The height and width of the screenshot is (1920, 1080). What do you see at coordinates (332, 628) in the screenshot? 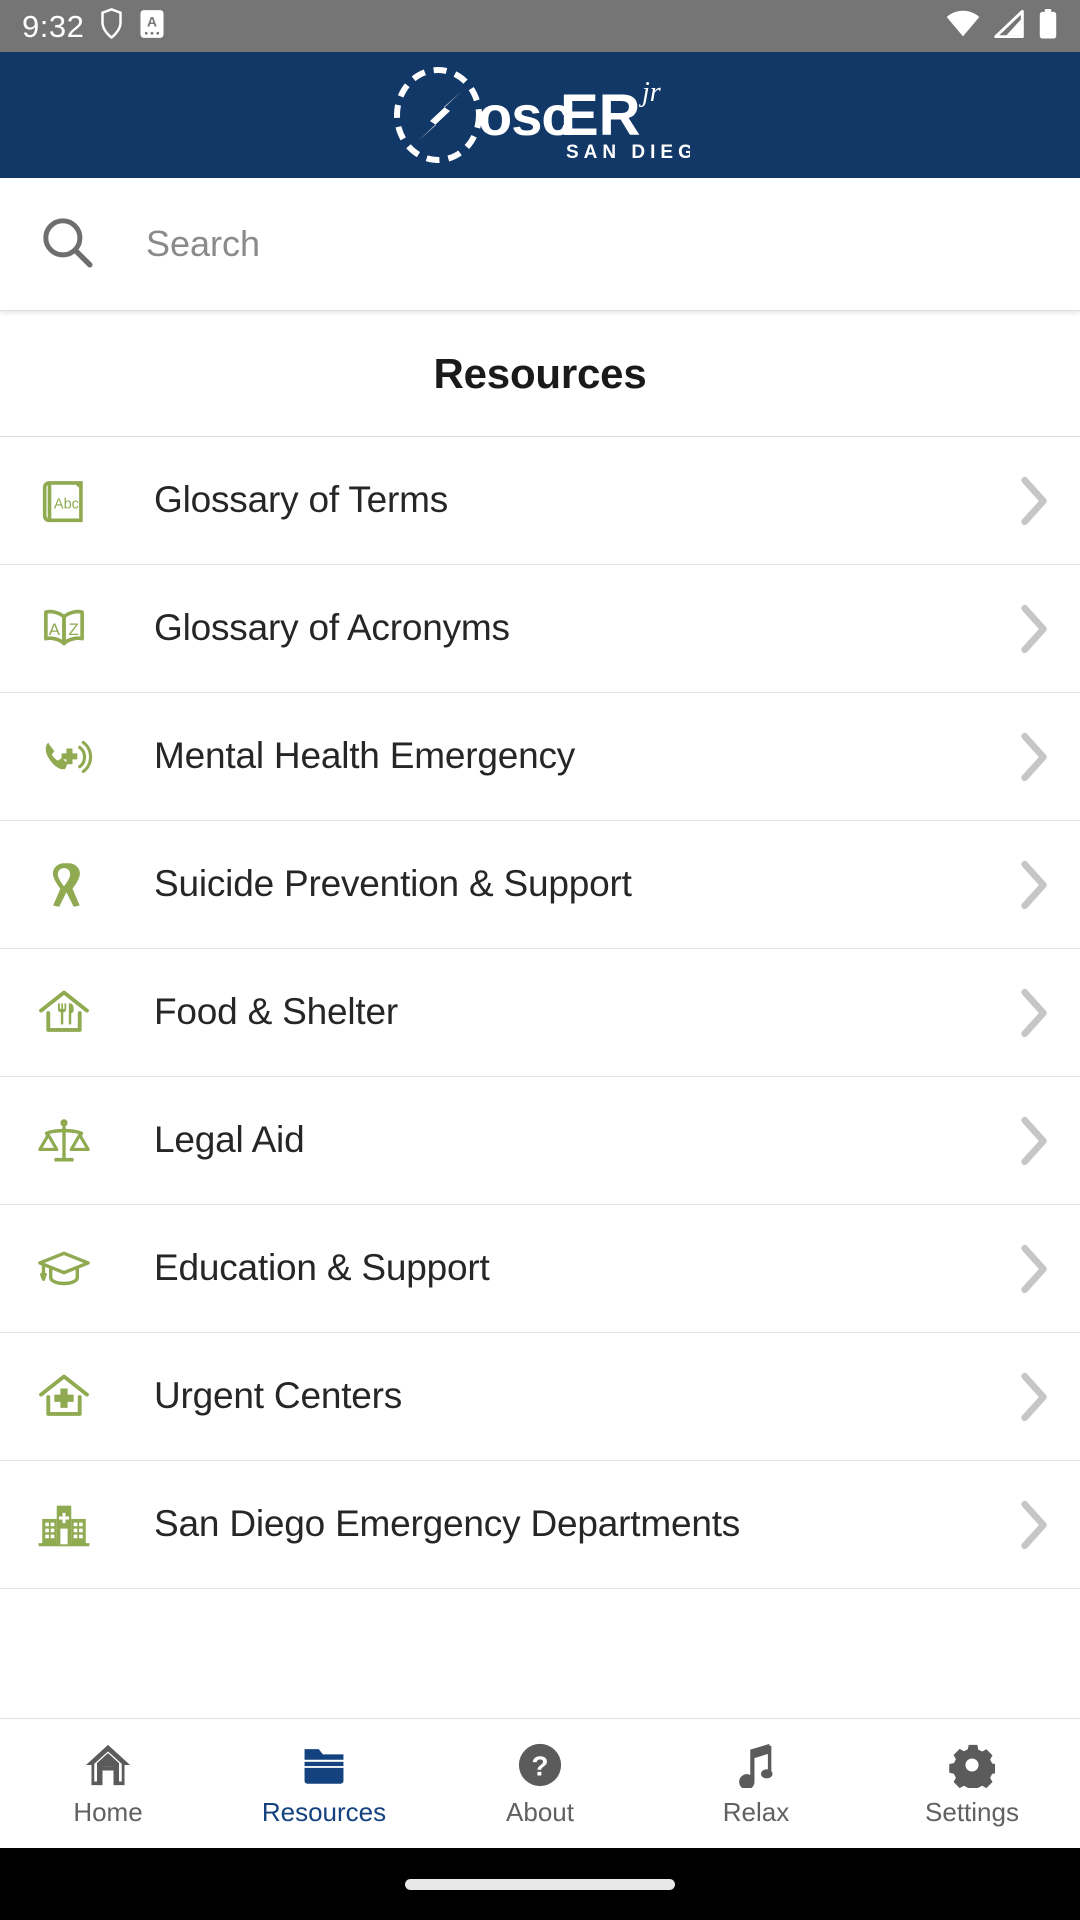
I see `list-item-label: Glossary of Acronyms` at bounding box center [332, 628].